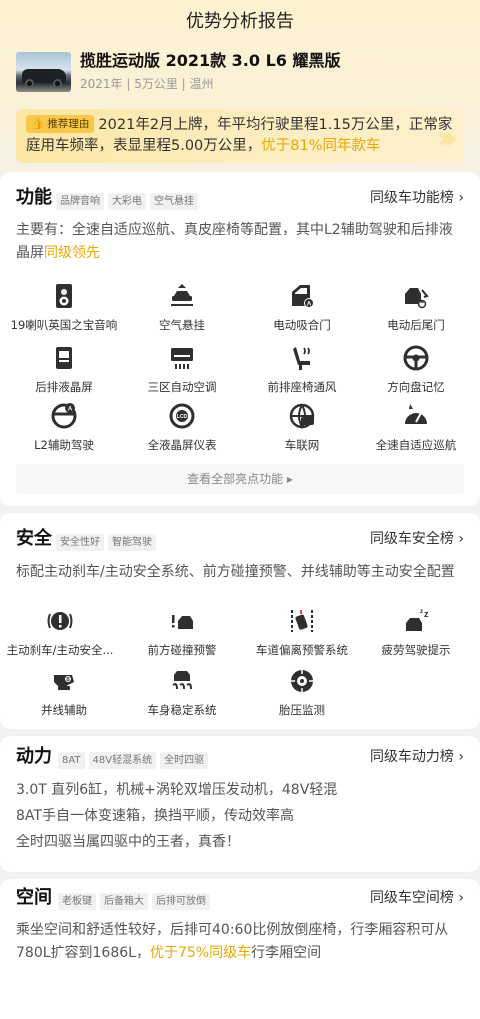 This screenshot has height=1019, width=480. What do you see at coordinates (302, 325) in the screenshot?
I see `feature-label: 电动吸合门` at bounding box center [302, 325].